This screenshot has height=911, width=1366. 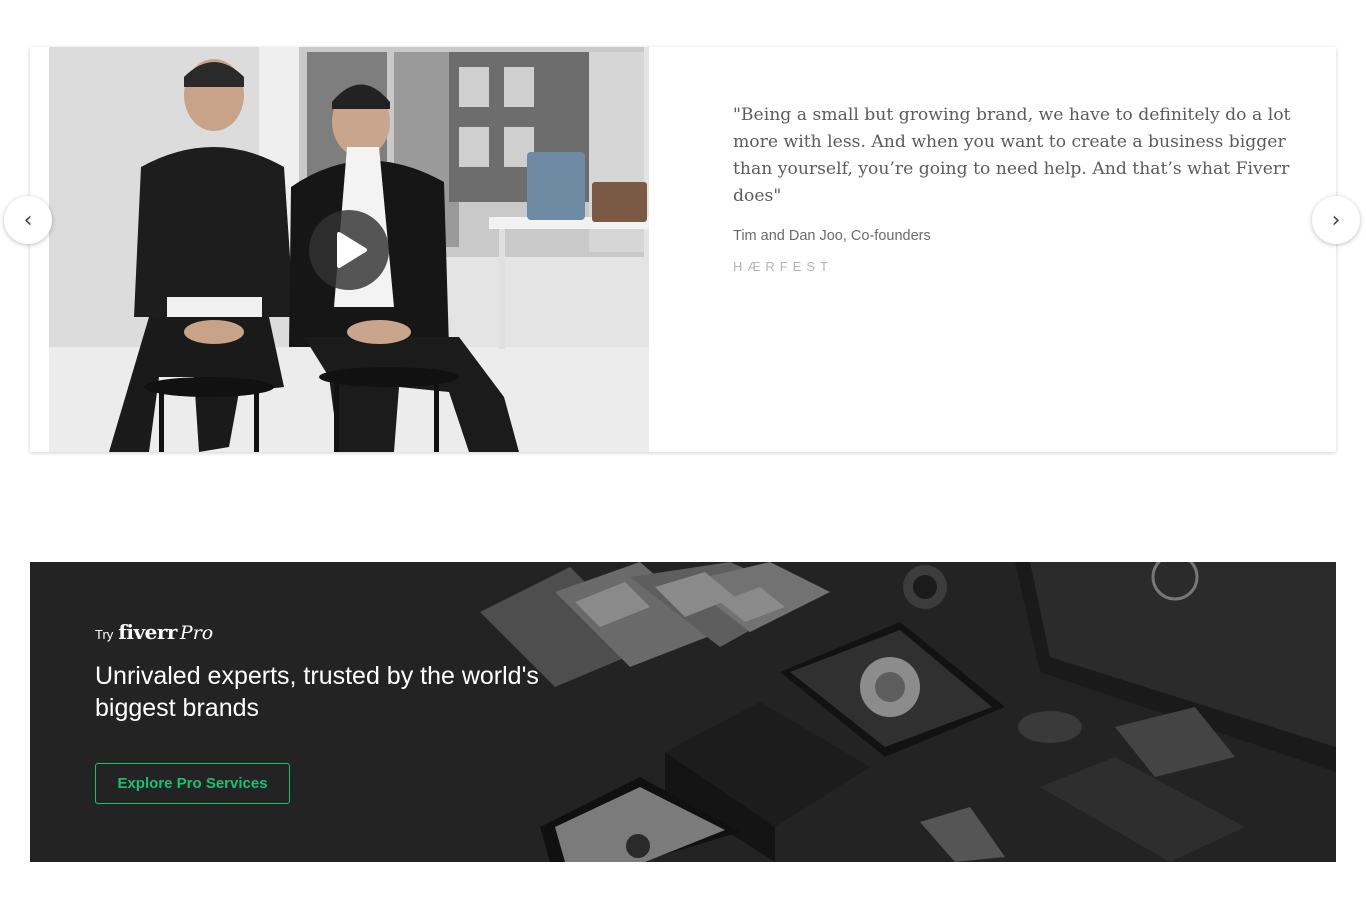 I want to click on play-button, so click(x=349, y=250).